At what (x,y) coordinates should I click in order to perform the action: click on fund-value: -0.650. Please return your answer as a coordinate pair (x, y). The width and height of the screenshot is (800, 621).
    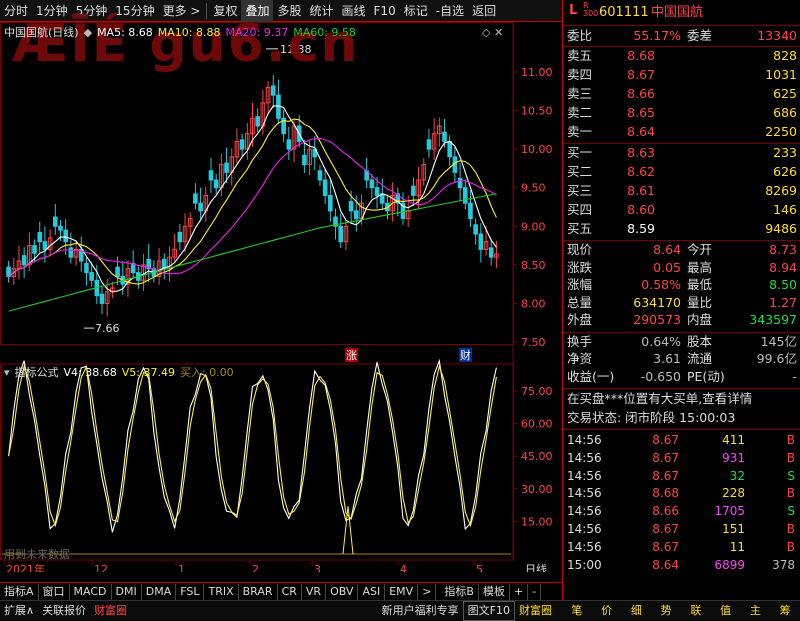
    Looking at the image, I should click on (660, 376).